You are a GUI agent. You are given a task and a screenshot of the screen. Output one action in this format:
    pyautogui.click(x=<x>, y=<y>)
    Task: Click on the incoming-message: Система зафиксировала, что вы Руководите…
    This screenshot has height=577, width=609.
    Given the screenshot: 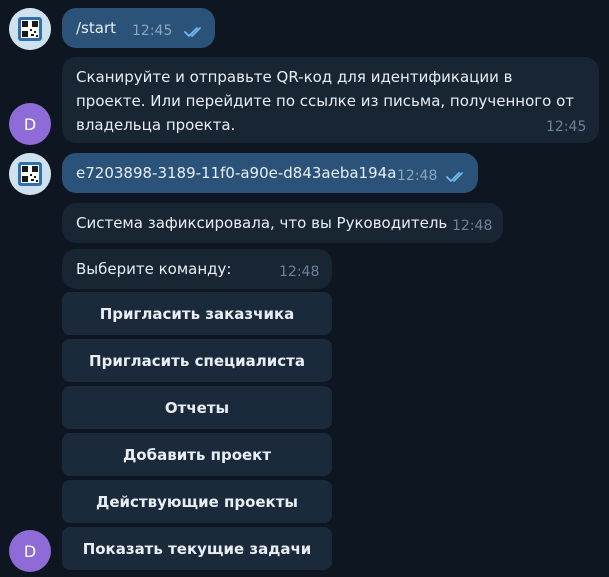 What is the action you would take?
    pyautogui.click(x=282, y=223)
    